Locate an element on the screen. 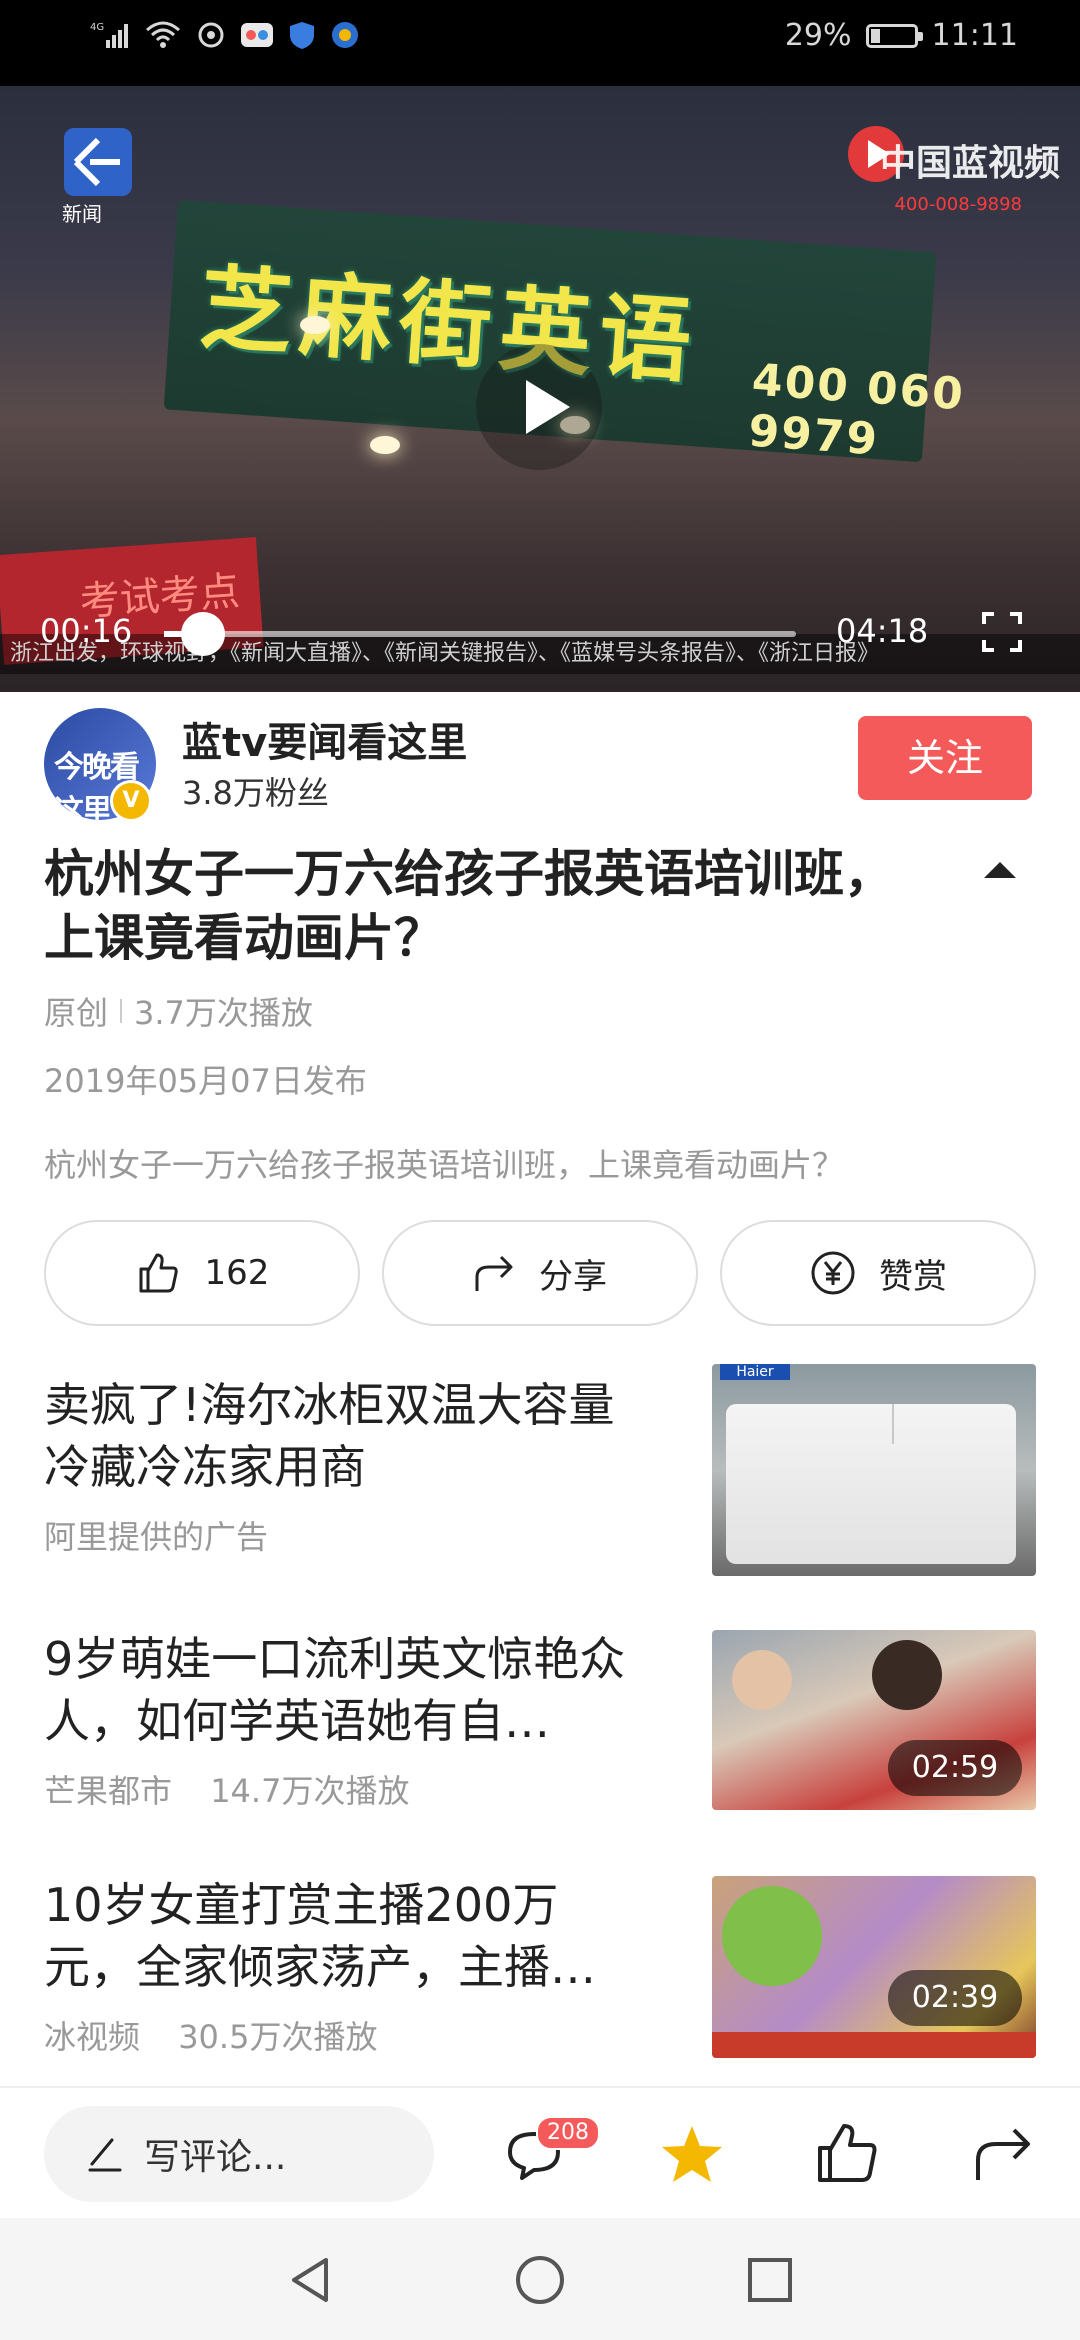  follow-button: 关注 is located at coordinates (945, 758).